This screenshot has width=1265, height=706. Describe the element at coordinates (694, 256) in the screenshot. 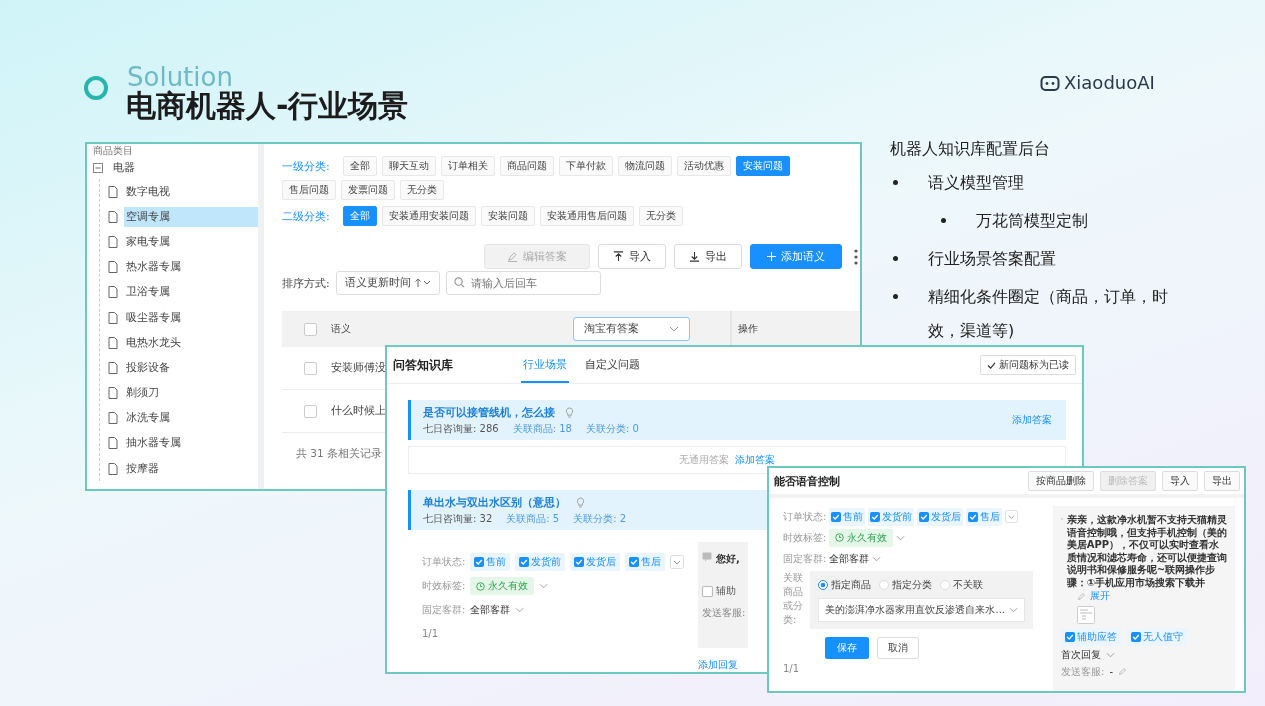

I see `download-icon` at that location.